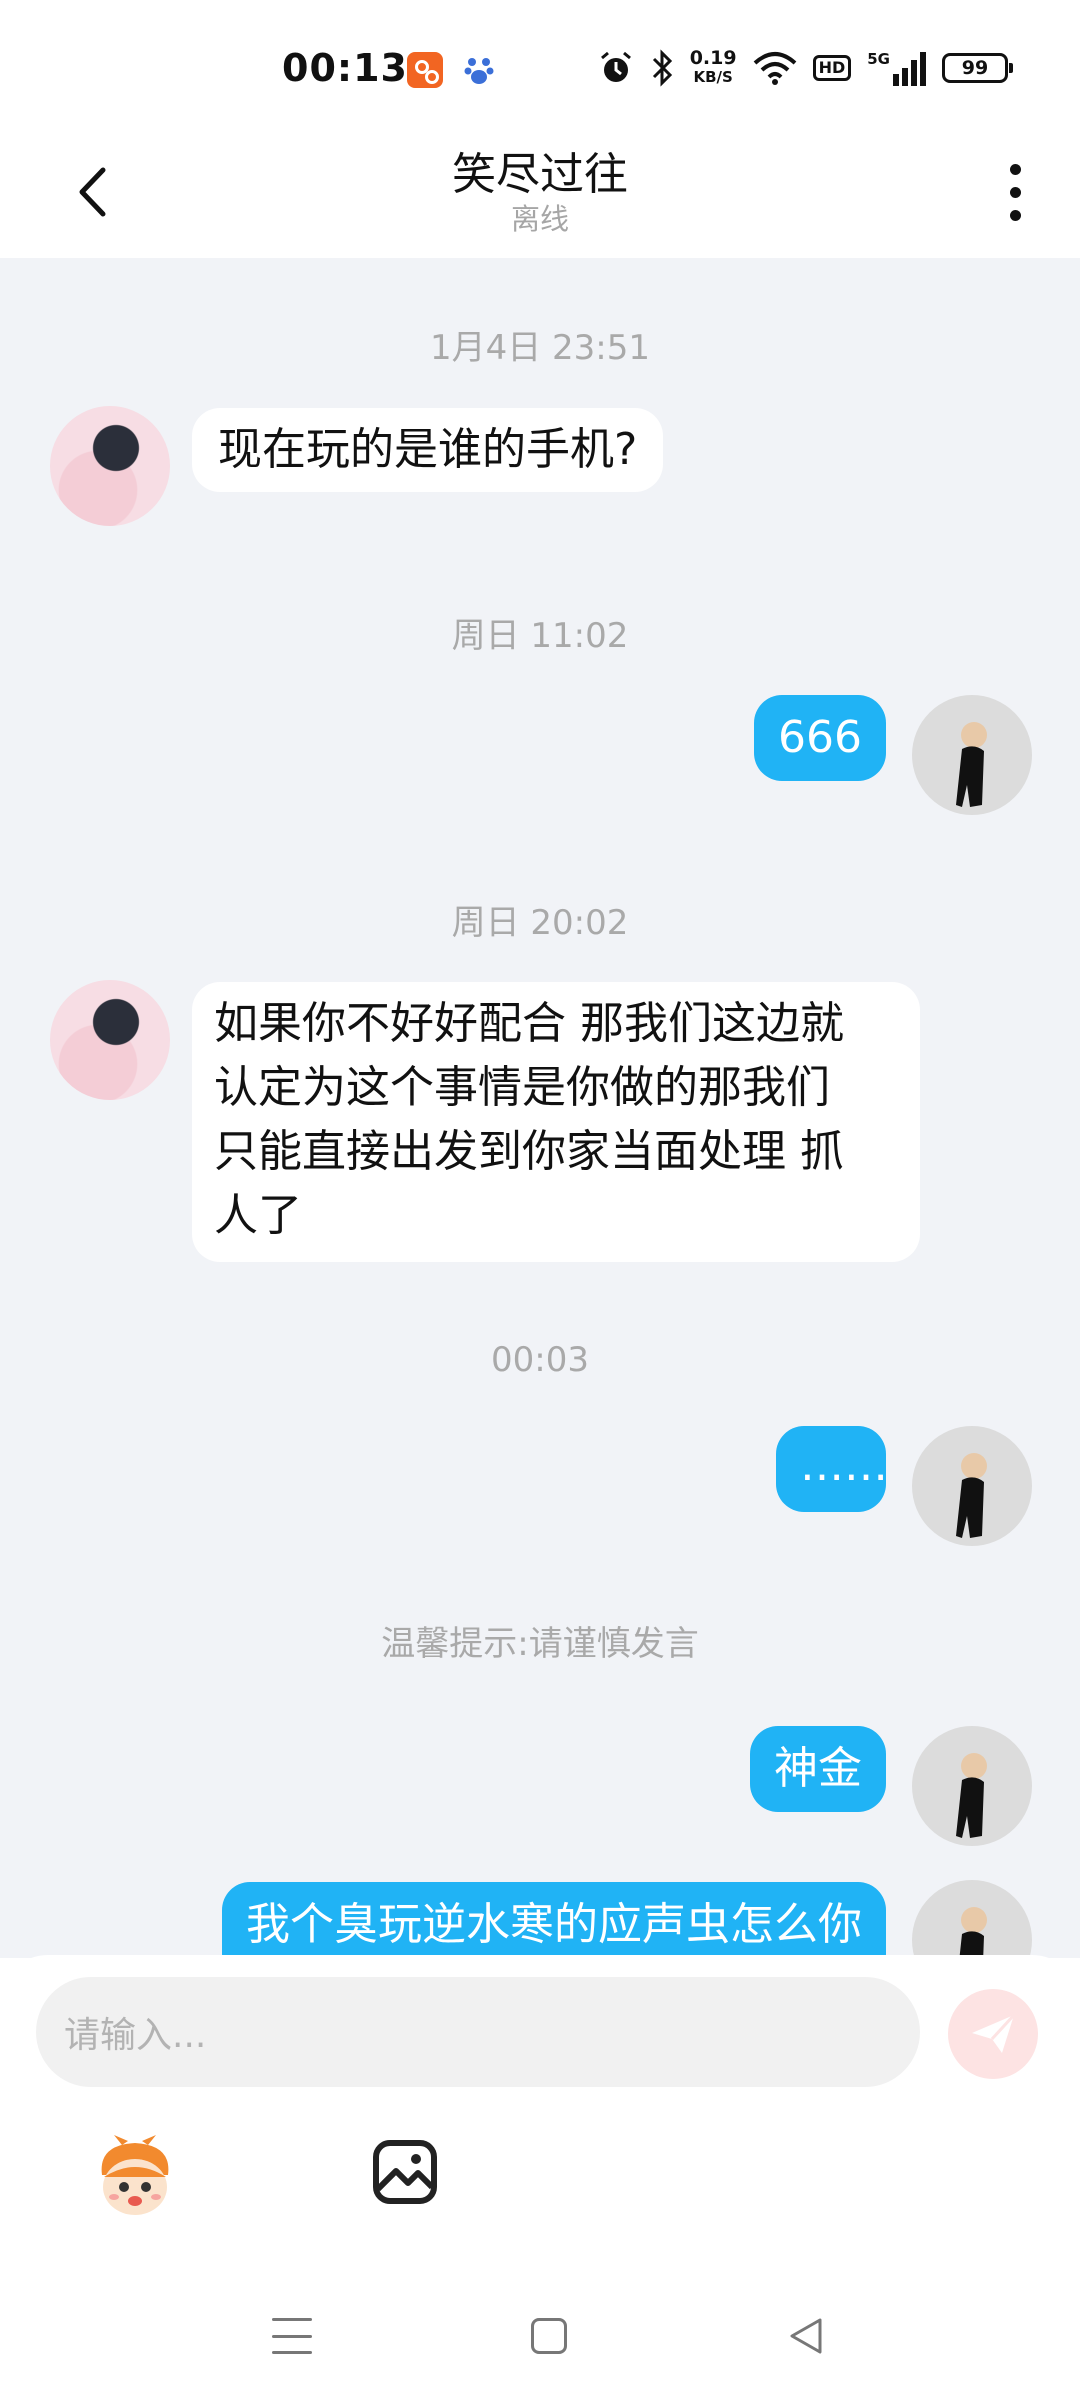  I want to click on network-speed-value: 0.19, so click(713, 58).